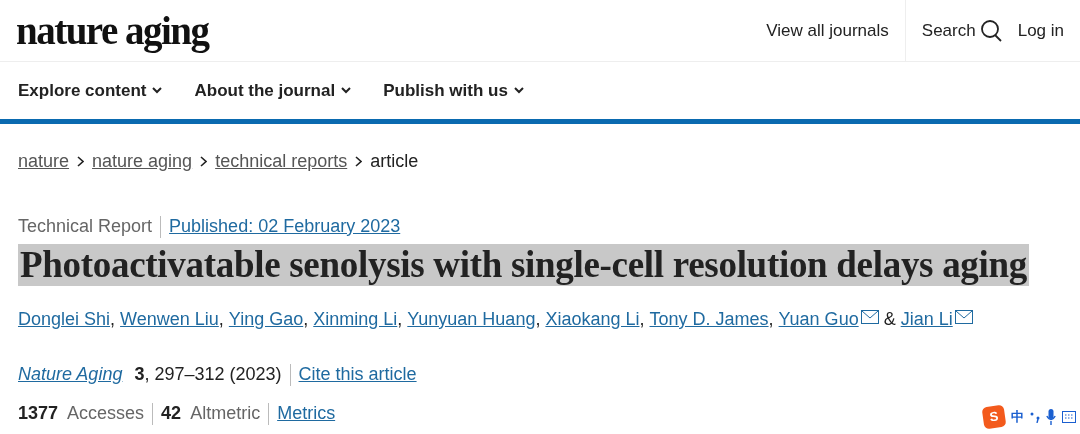 This screenshot has height=434, width=1080. What do you see at coordinates (453, 90) in the screenshot?
I see `nav-menu: Publish with us` at bounding box center [453, 90].